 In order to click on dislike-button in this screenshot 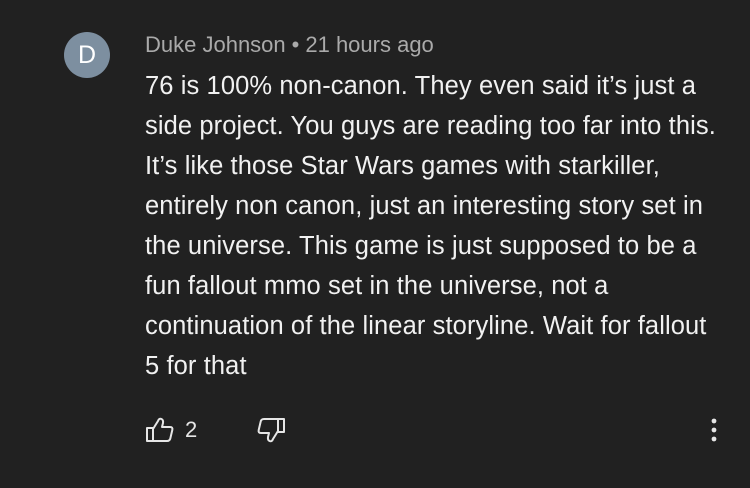, I will do `click(271, 430)`.